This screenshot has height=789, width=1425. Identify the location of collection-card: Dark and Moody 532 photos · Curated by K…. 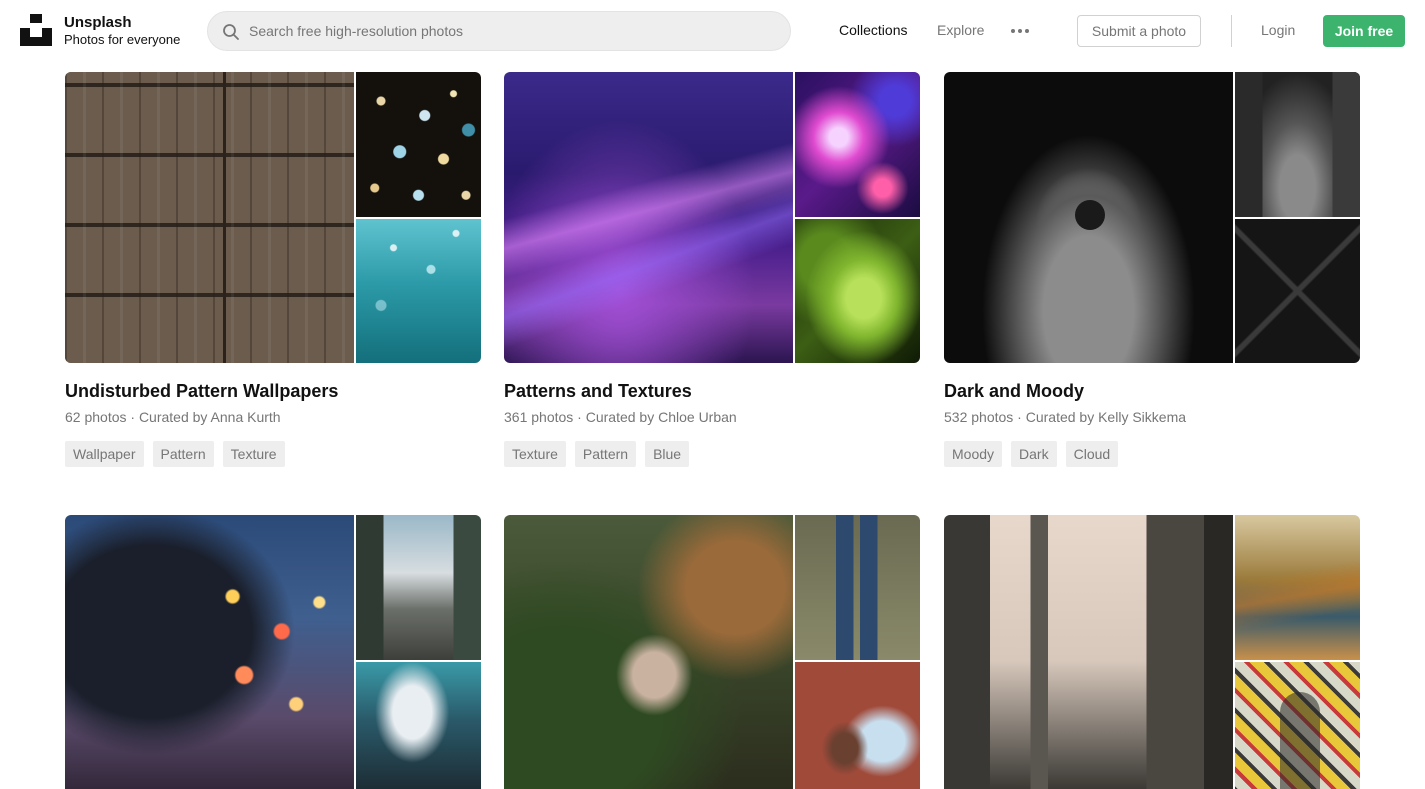
(1152, 269).